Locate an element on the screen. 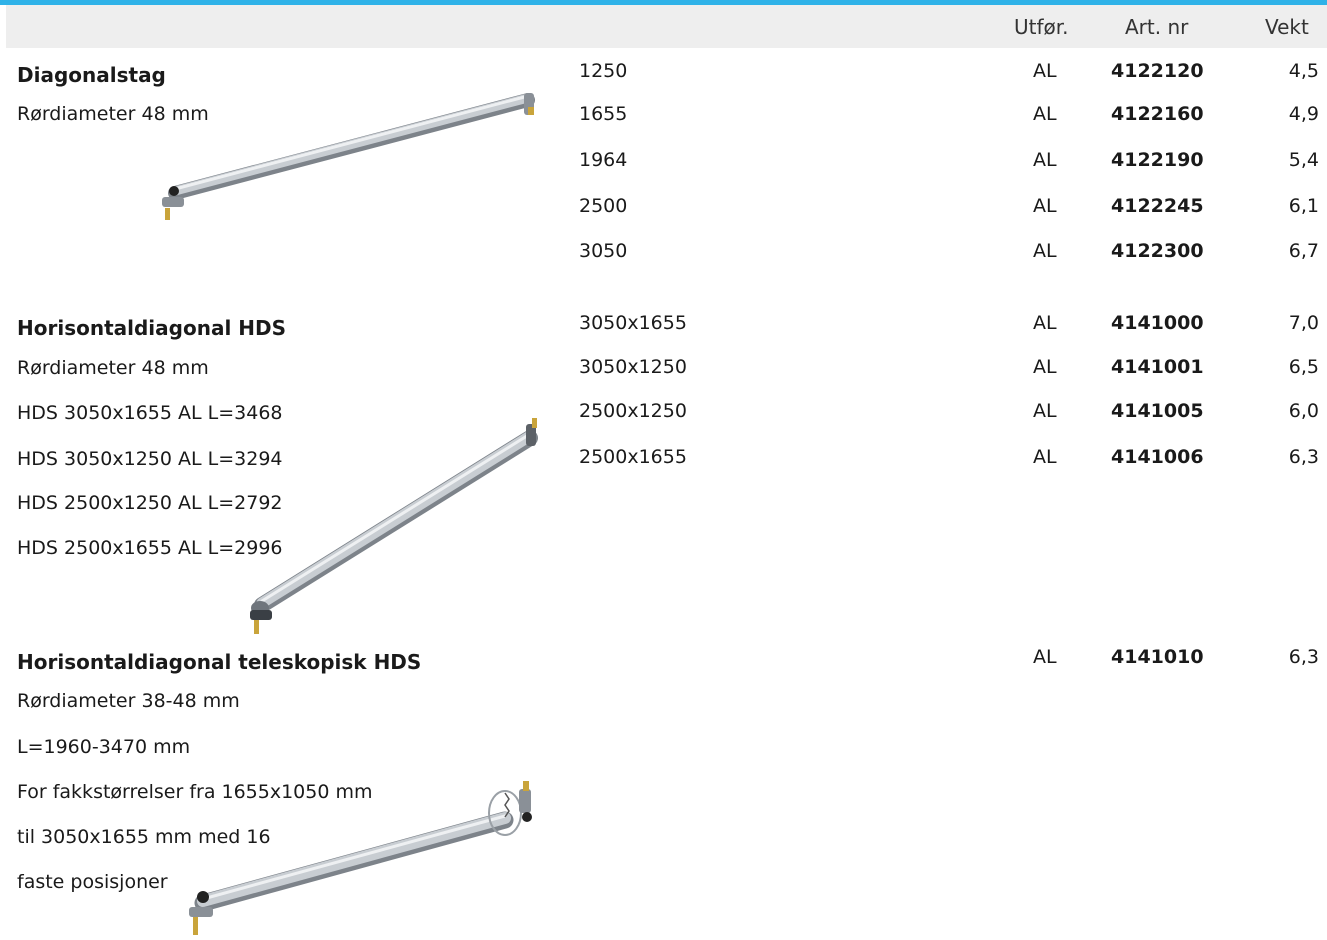 This screenshot has height=940, width=1327. section-description: Rørdiameter 38-48 mm is located at coordinates (128, 701).